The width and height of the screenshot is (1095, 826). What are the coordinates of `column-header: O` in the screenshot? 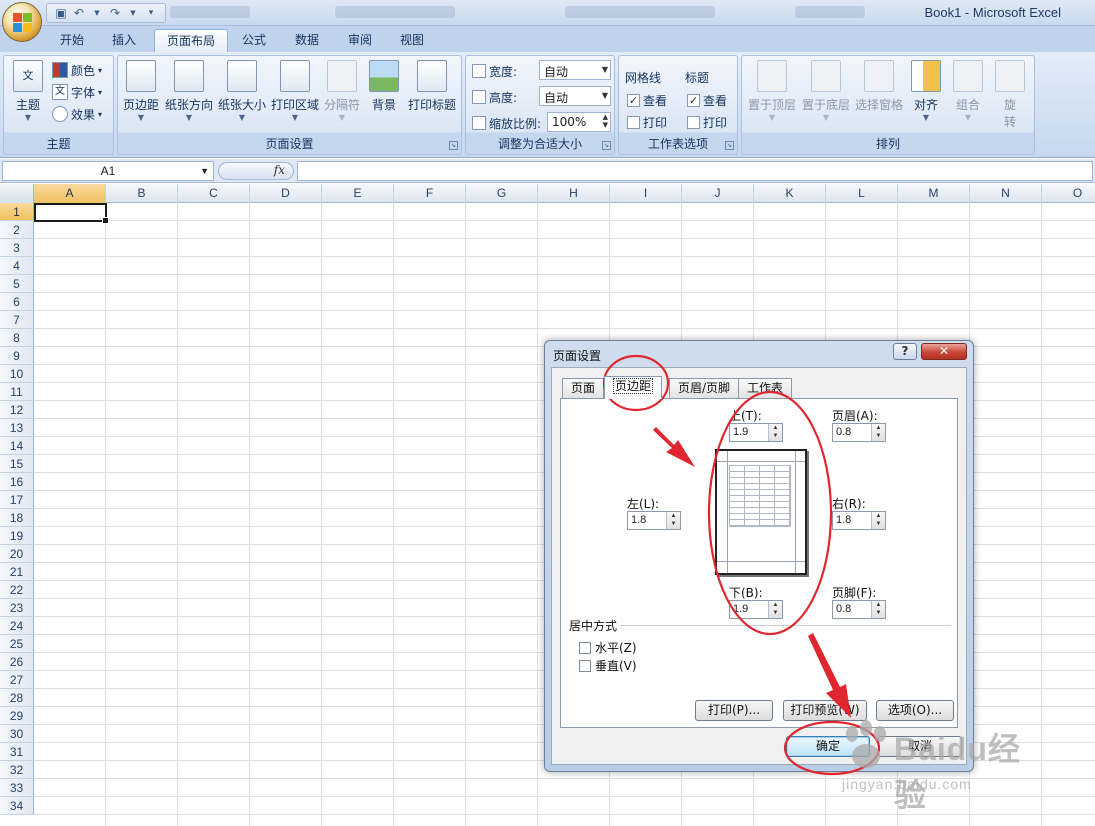 It's located at (1068, 193).